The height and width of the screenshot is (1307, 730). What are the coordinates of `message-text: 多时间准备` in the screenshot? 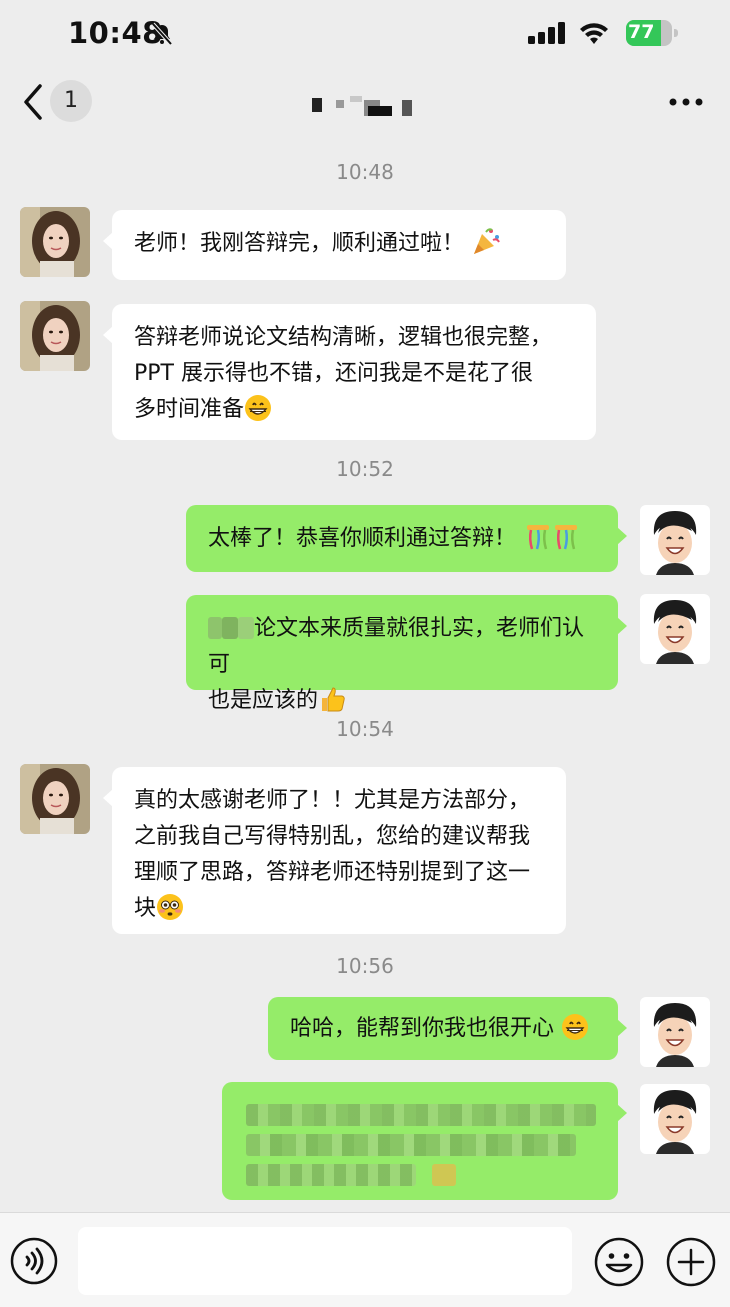 It's located at (189, 409).